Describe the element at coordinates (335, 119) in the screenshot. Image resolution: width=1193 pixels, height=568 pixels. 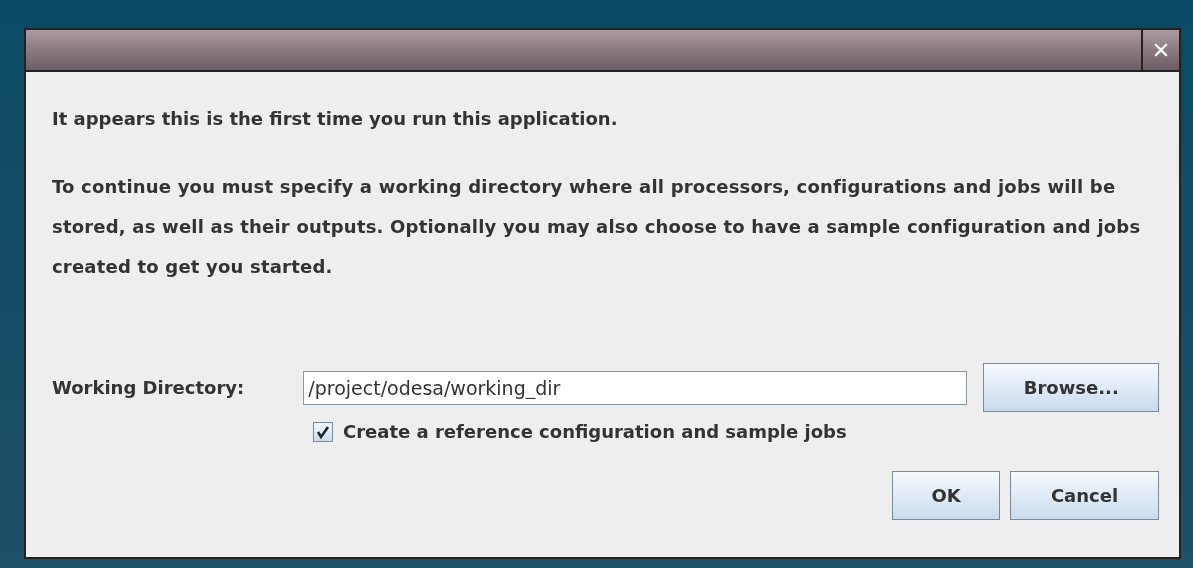
I see `intro-text: It appears this is the first time you run this application.` at that location.